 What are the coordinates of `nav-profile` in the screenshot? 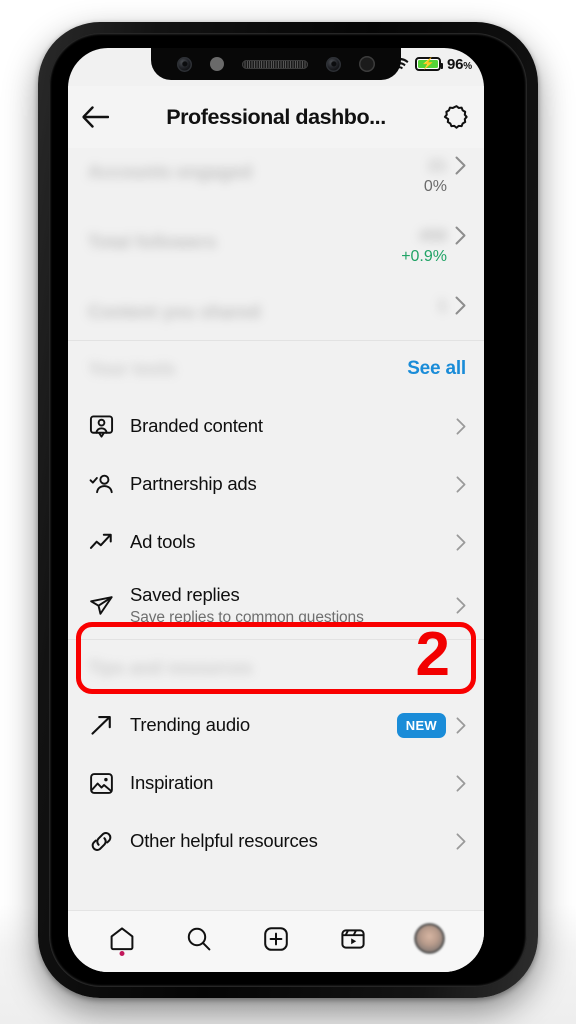 It's located at (430, 939).